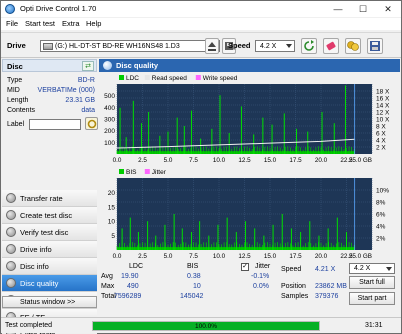  Describe the element at coordinates (360, 256) in the screenshot. I see `x-tick-label: 25.0 GB` at that location.